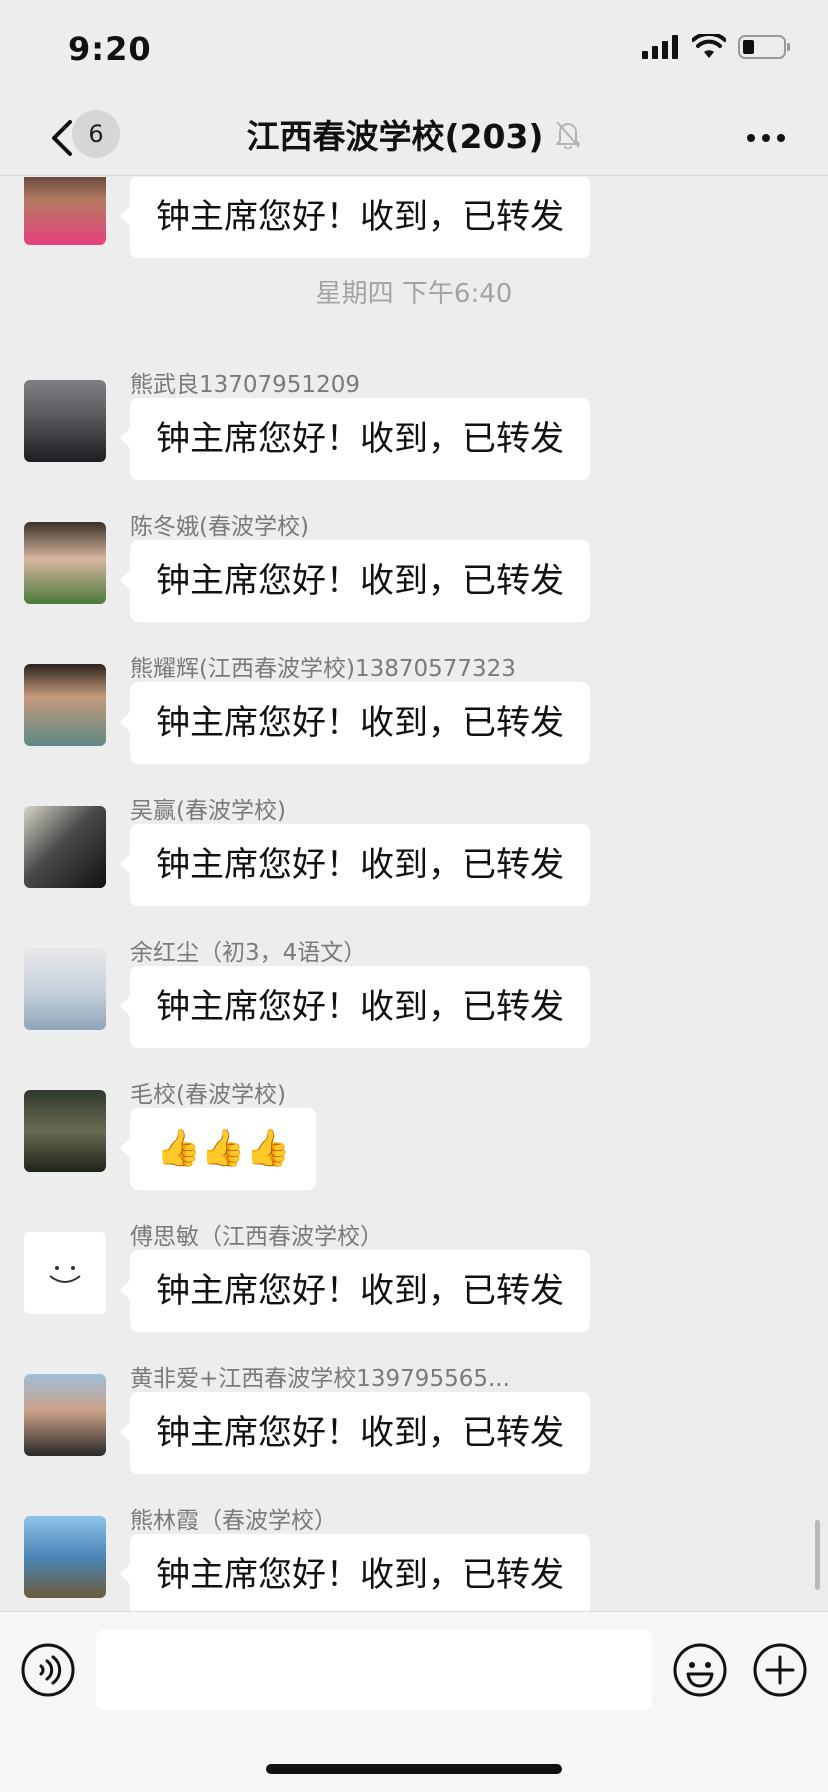 This screenshot has width=828, height=1792. I want to click on plus-icon, so click(780, 1670).